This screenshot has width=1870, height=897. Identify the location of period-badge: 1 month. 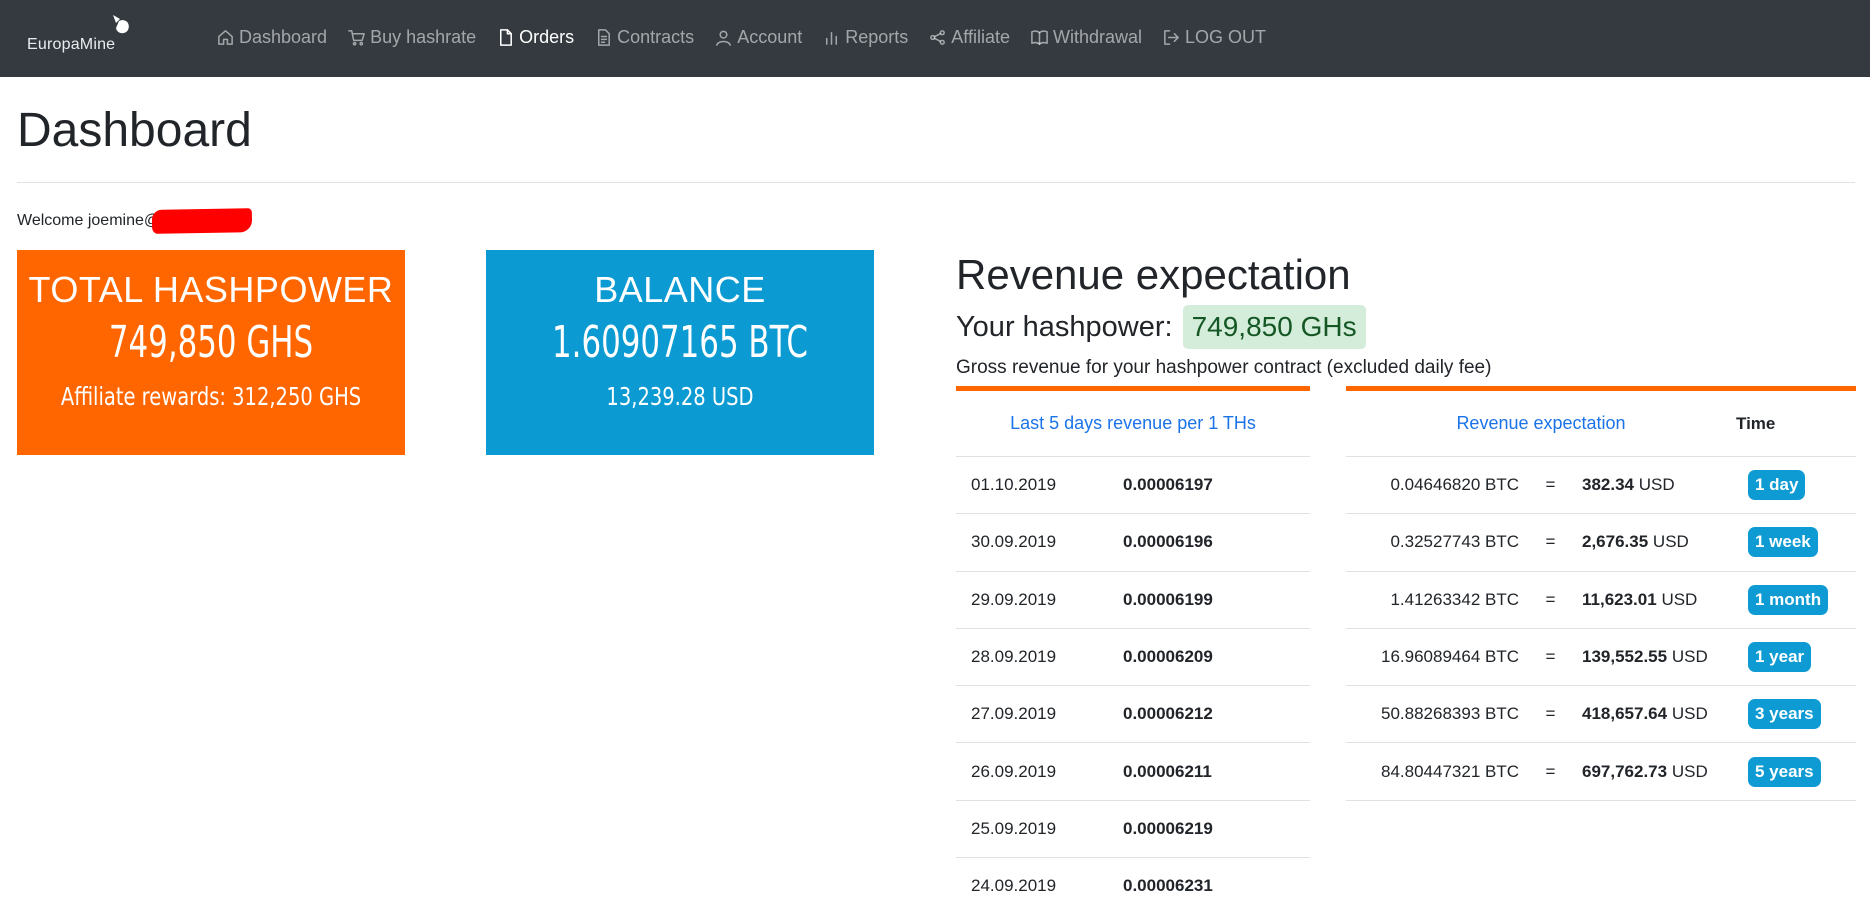
(1788, 599).